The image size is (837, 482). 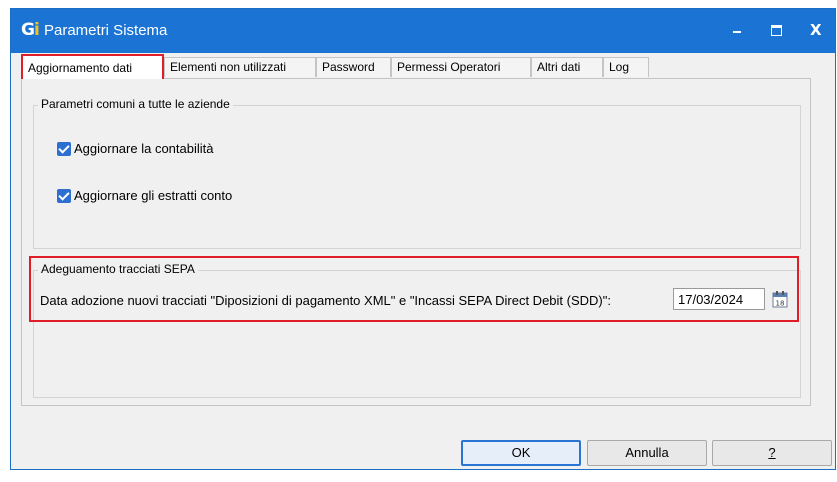 What do you see at coordinates (153, 195) in the screenshot?
I see `checkbox-label-estratti-conto: Aggiornare gli estratti conto` at bounding box center [153, 195].